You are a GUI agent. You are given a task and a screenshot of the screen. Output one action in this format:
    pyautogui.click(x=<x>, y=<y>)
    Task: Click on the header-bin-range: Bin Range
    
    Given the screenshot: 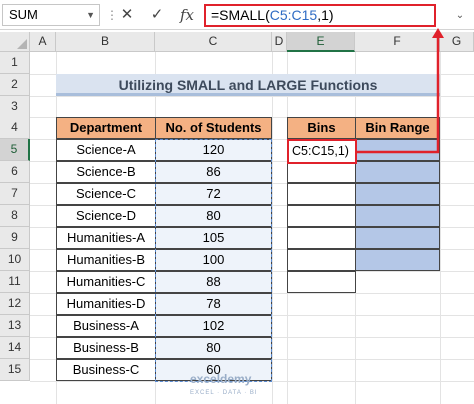 What is the action you would take?
    pyautogui.click(x=397, y=128)
    